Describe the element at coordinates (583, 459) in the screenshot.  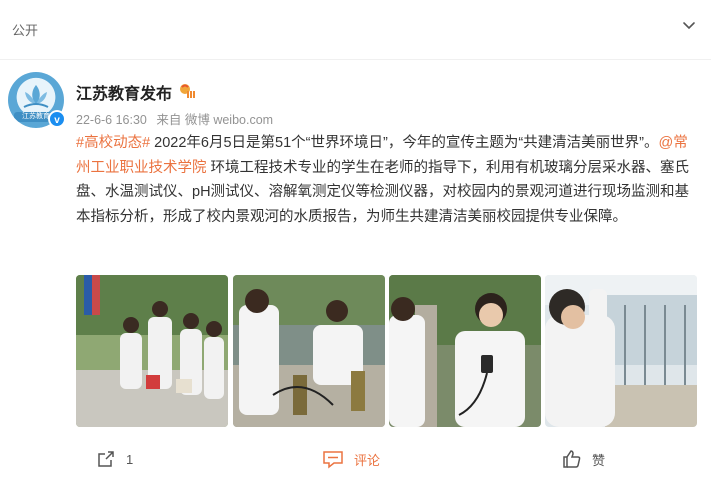
I see `like-button: 赞` at that location.